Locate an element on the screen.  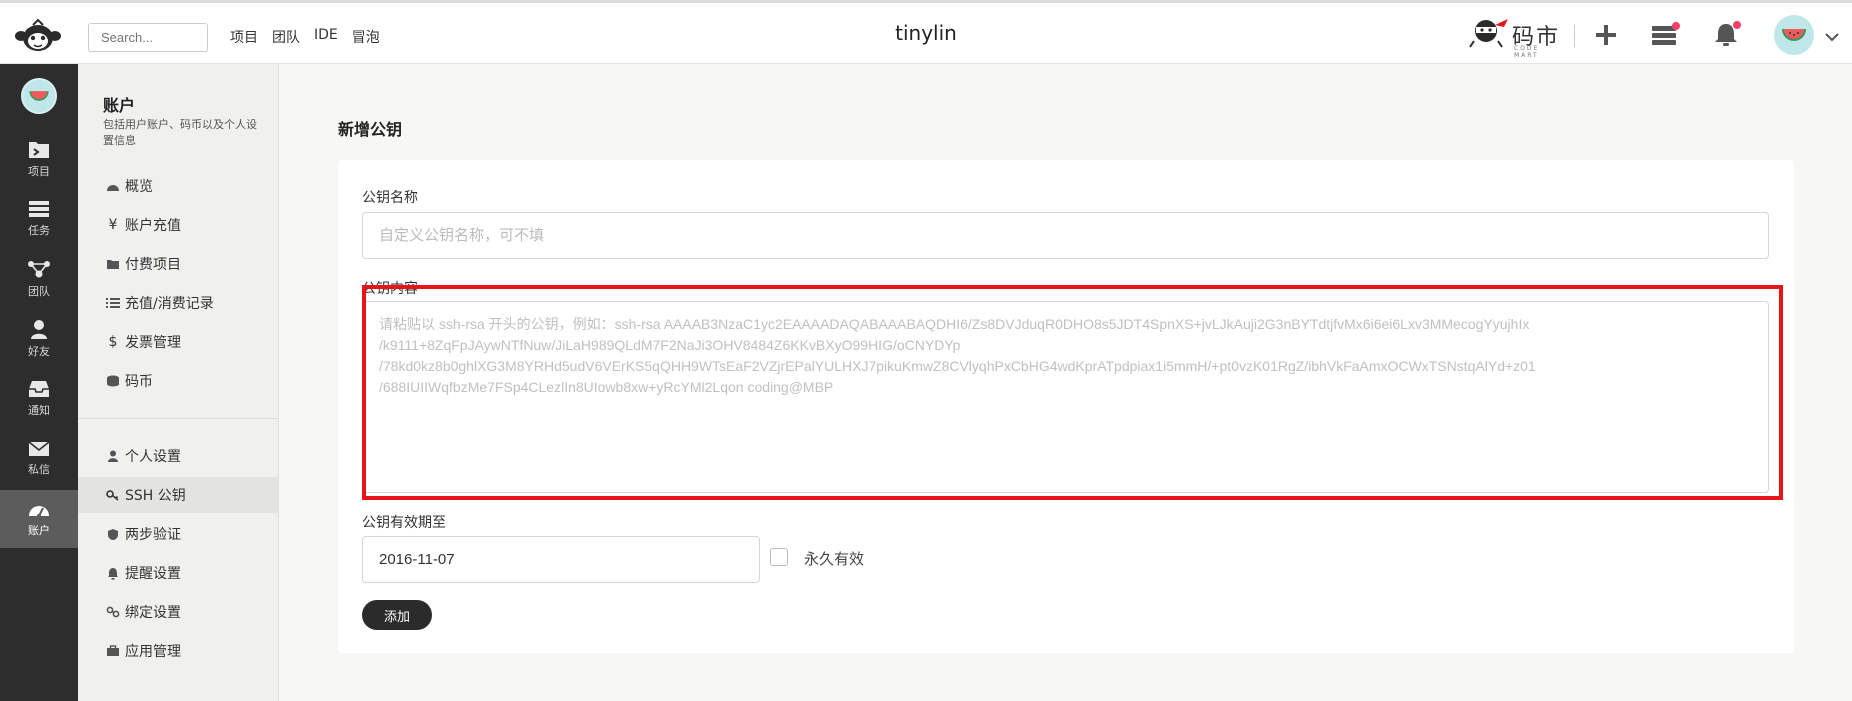
key-icon is located at coordinates (113, 495).